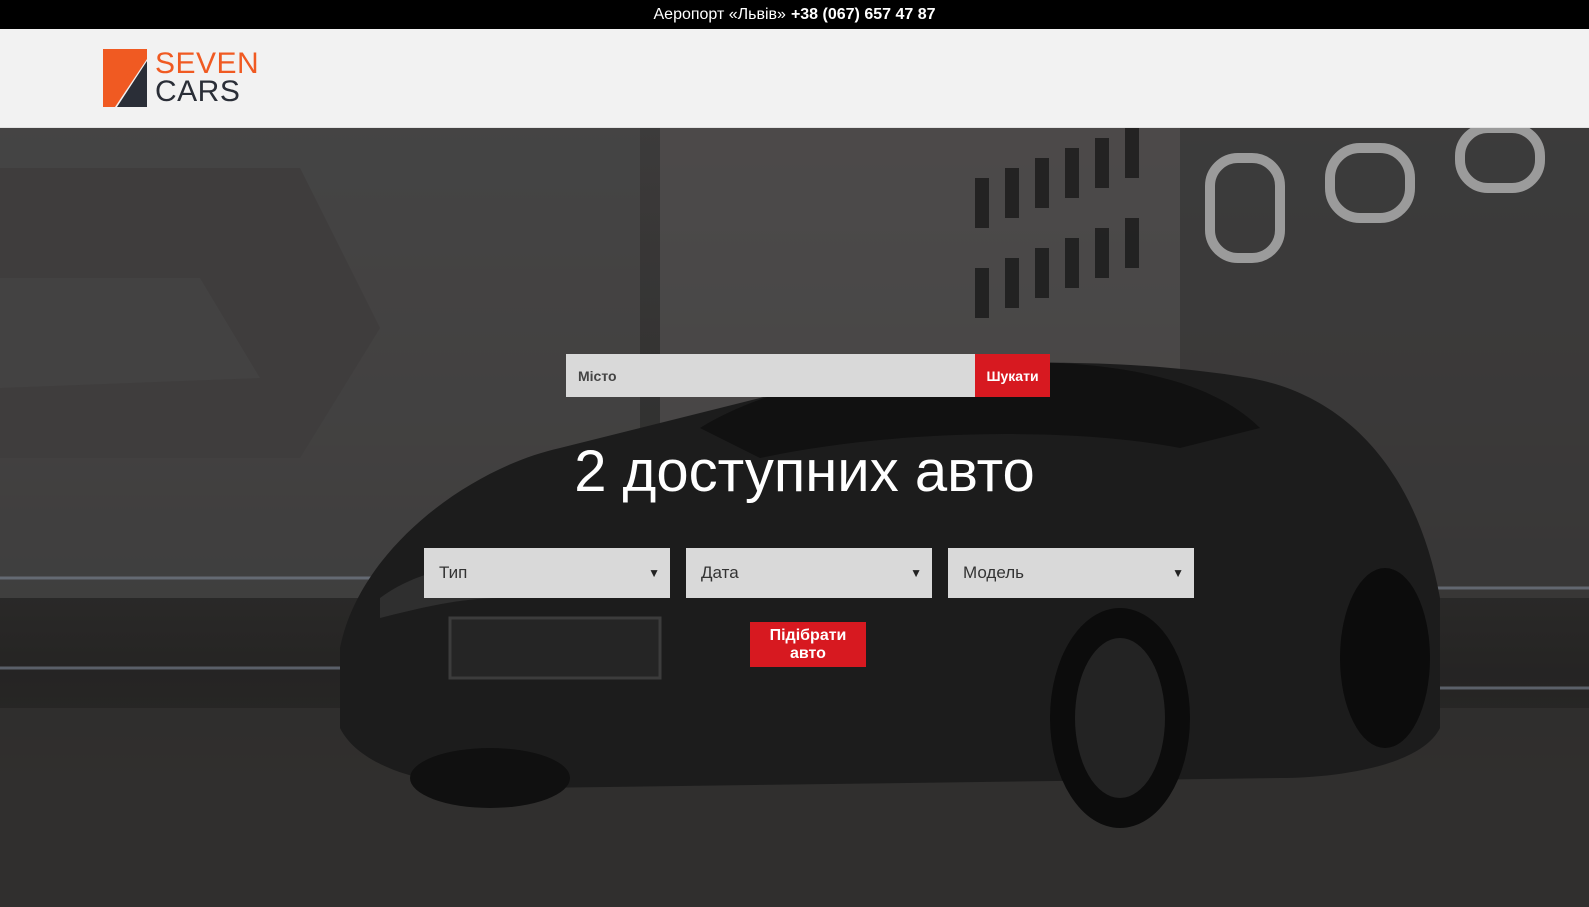  What do you see at coordinates (994, 572) in the screenshot?
I see `model-select-value: Модель` at bounding box center [994, 572].